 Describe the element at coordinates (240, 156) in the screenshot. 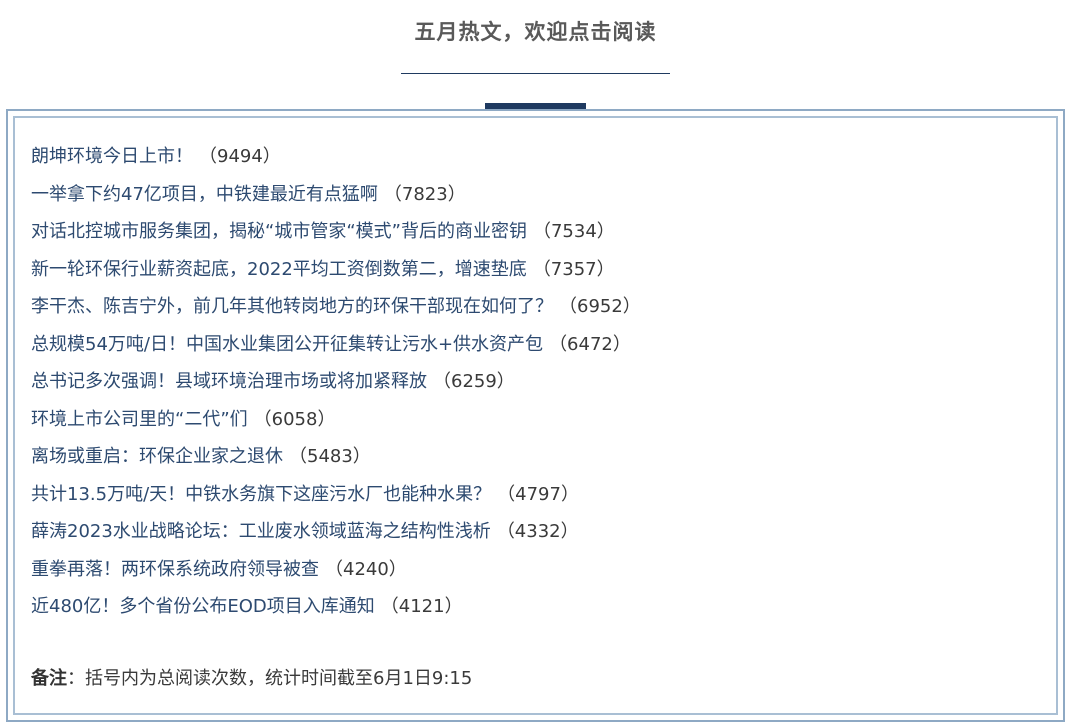

I see `read-count: （9494）` at that location.